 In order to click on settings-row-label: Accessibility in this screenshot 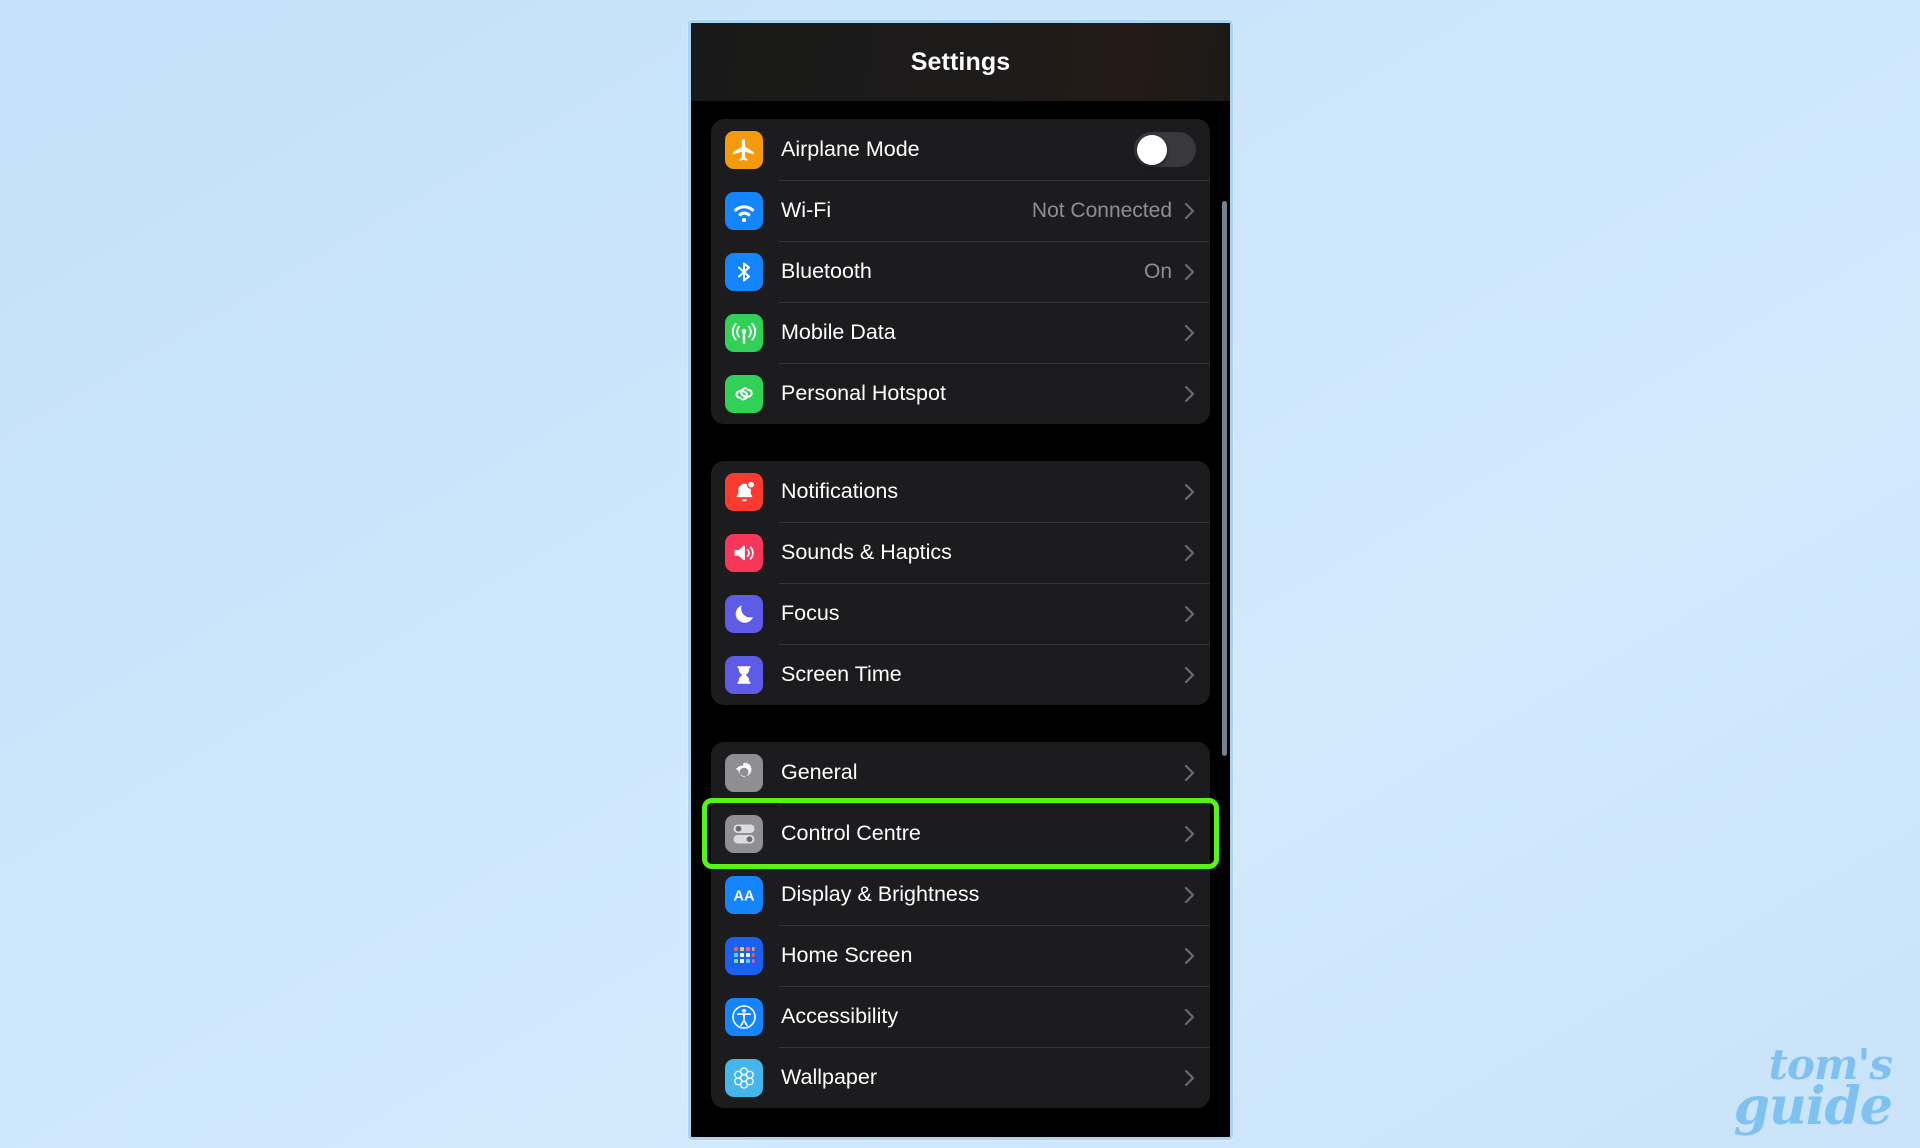, I will do `click(840, 1016)`.